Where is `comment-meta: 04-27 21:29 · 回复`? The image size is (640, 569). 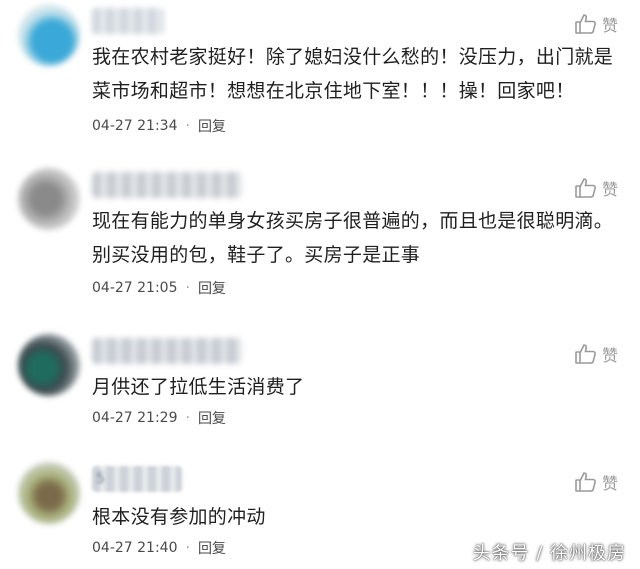
comment-meta: 04-27 21:29 · 回复 is located at coordinates (159, 418).